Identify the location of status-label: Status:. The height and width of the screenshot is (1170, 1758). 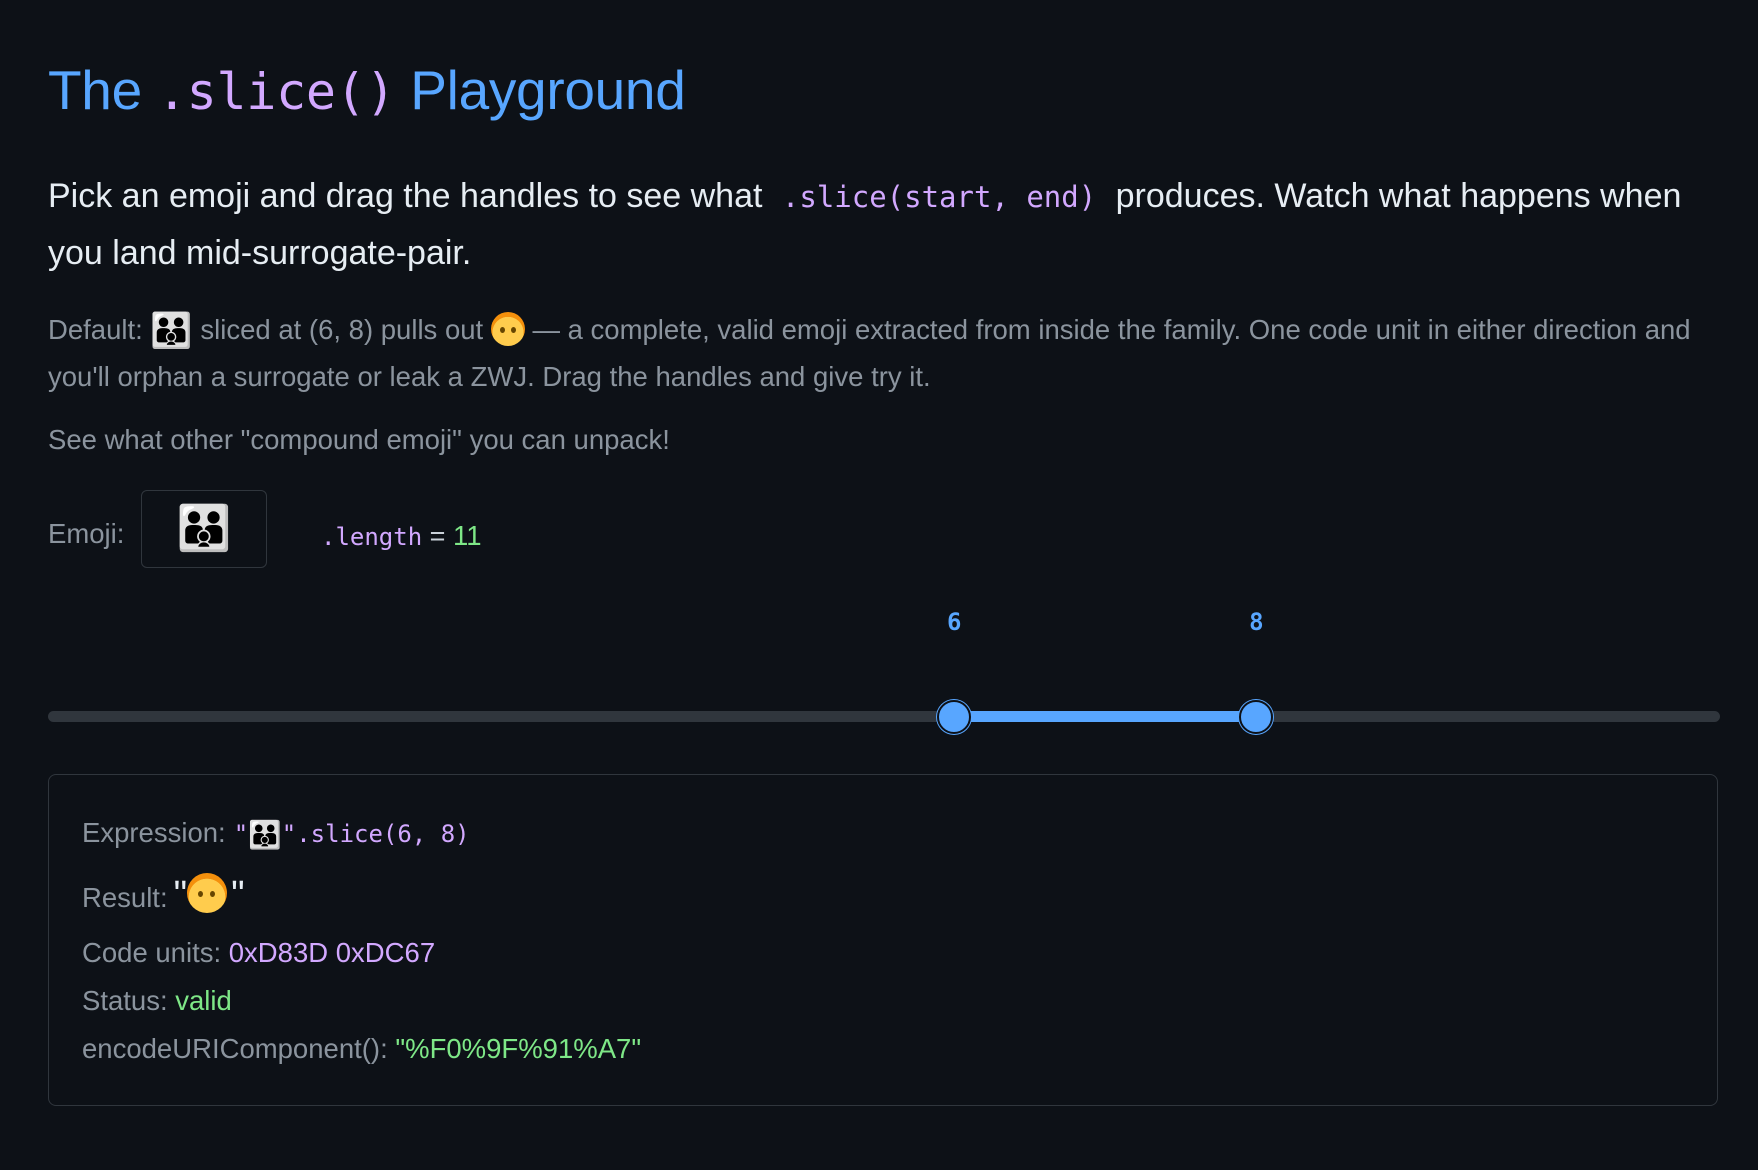
(125, 1000).